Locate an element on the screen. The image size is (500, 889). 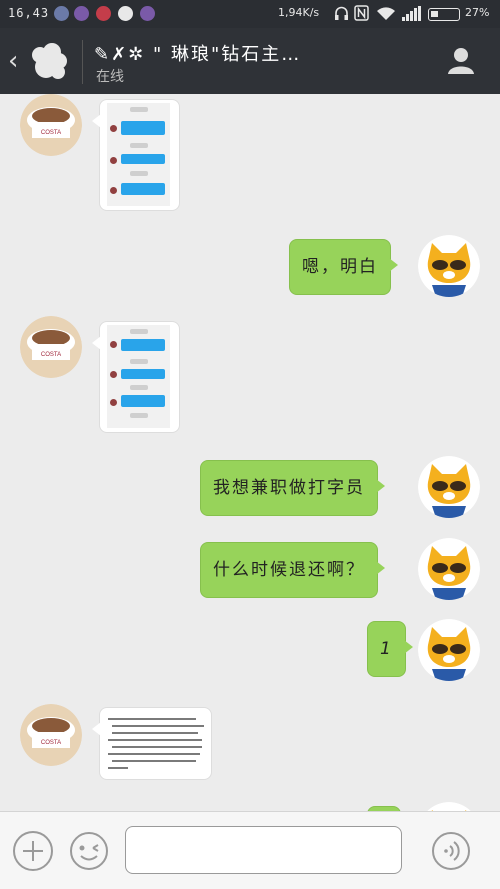
battery-icon is located at coordinates (444, 14).